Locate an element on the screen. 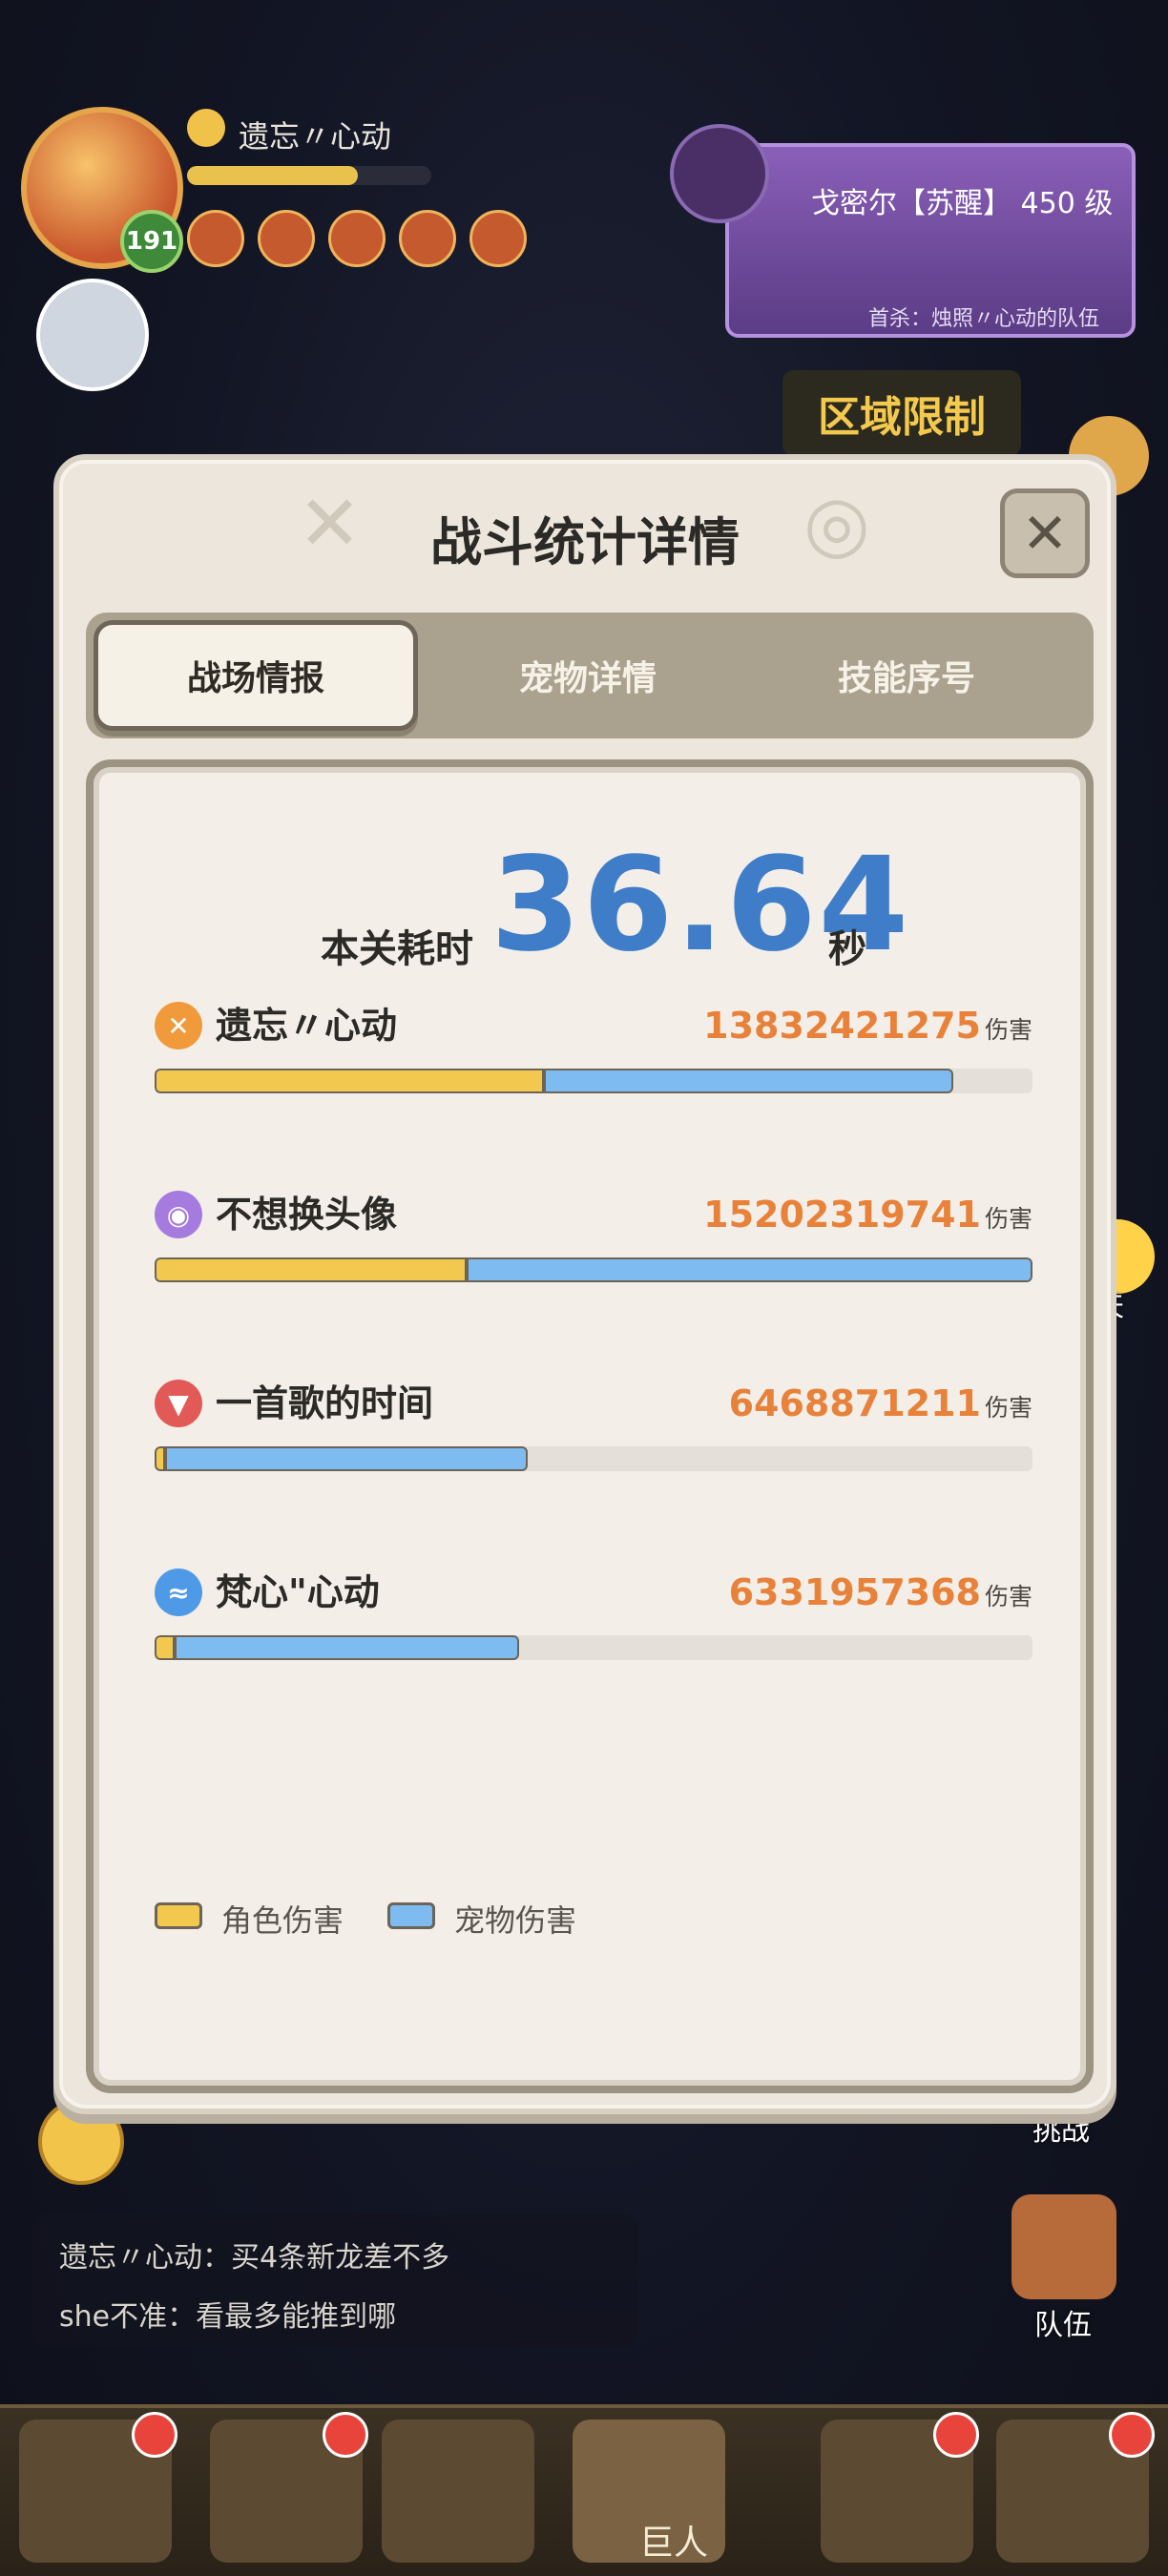 This screenshot has height=2576, width=1168. damage-value: 6468871211 is located at coordinates (854, 1403).